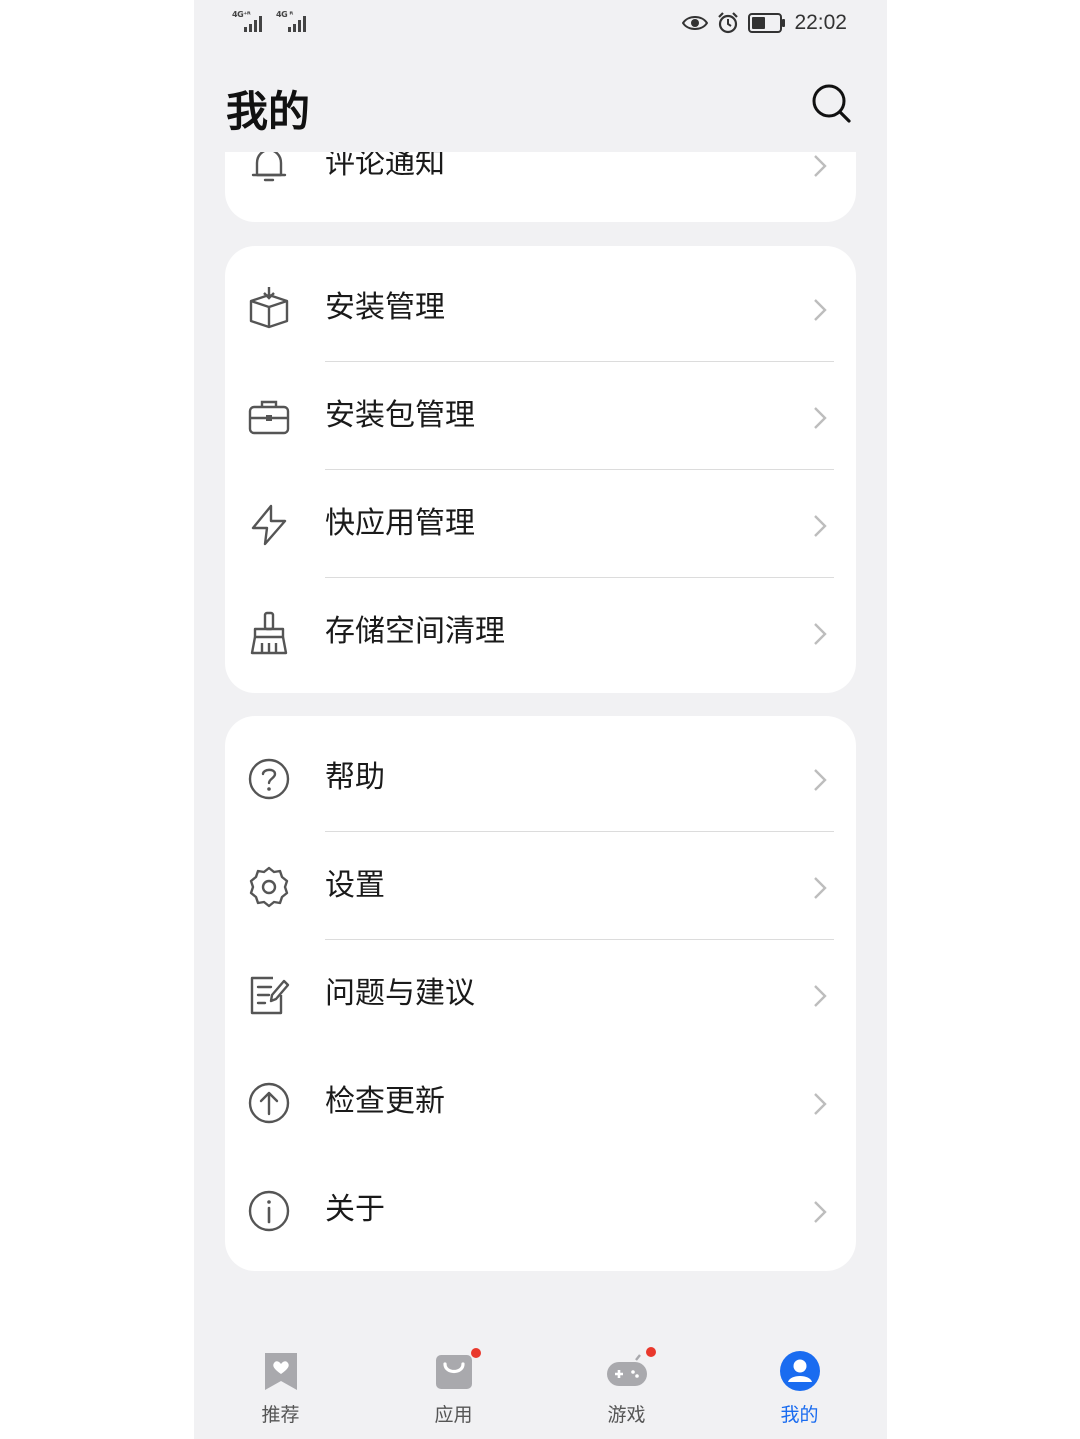 The width and height of the screenshot is (1080, 1439). I want to click on eye-icon, so click(695, 23).